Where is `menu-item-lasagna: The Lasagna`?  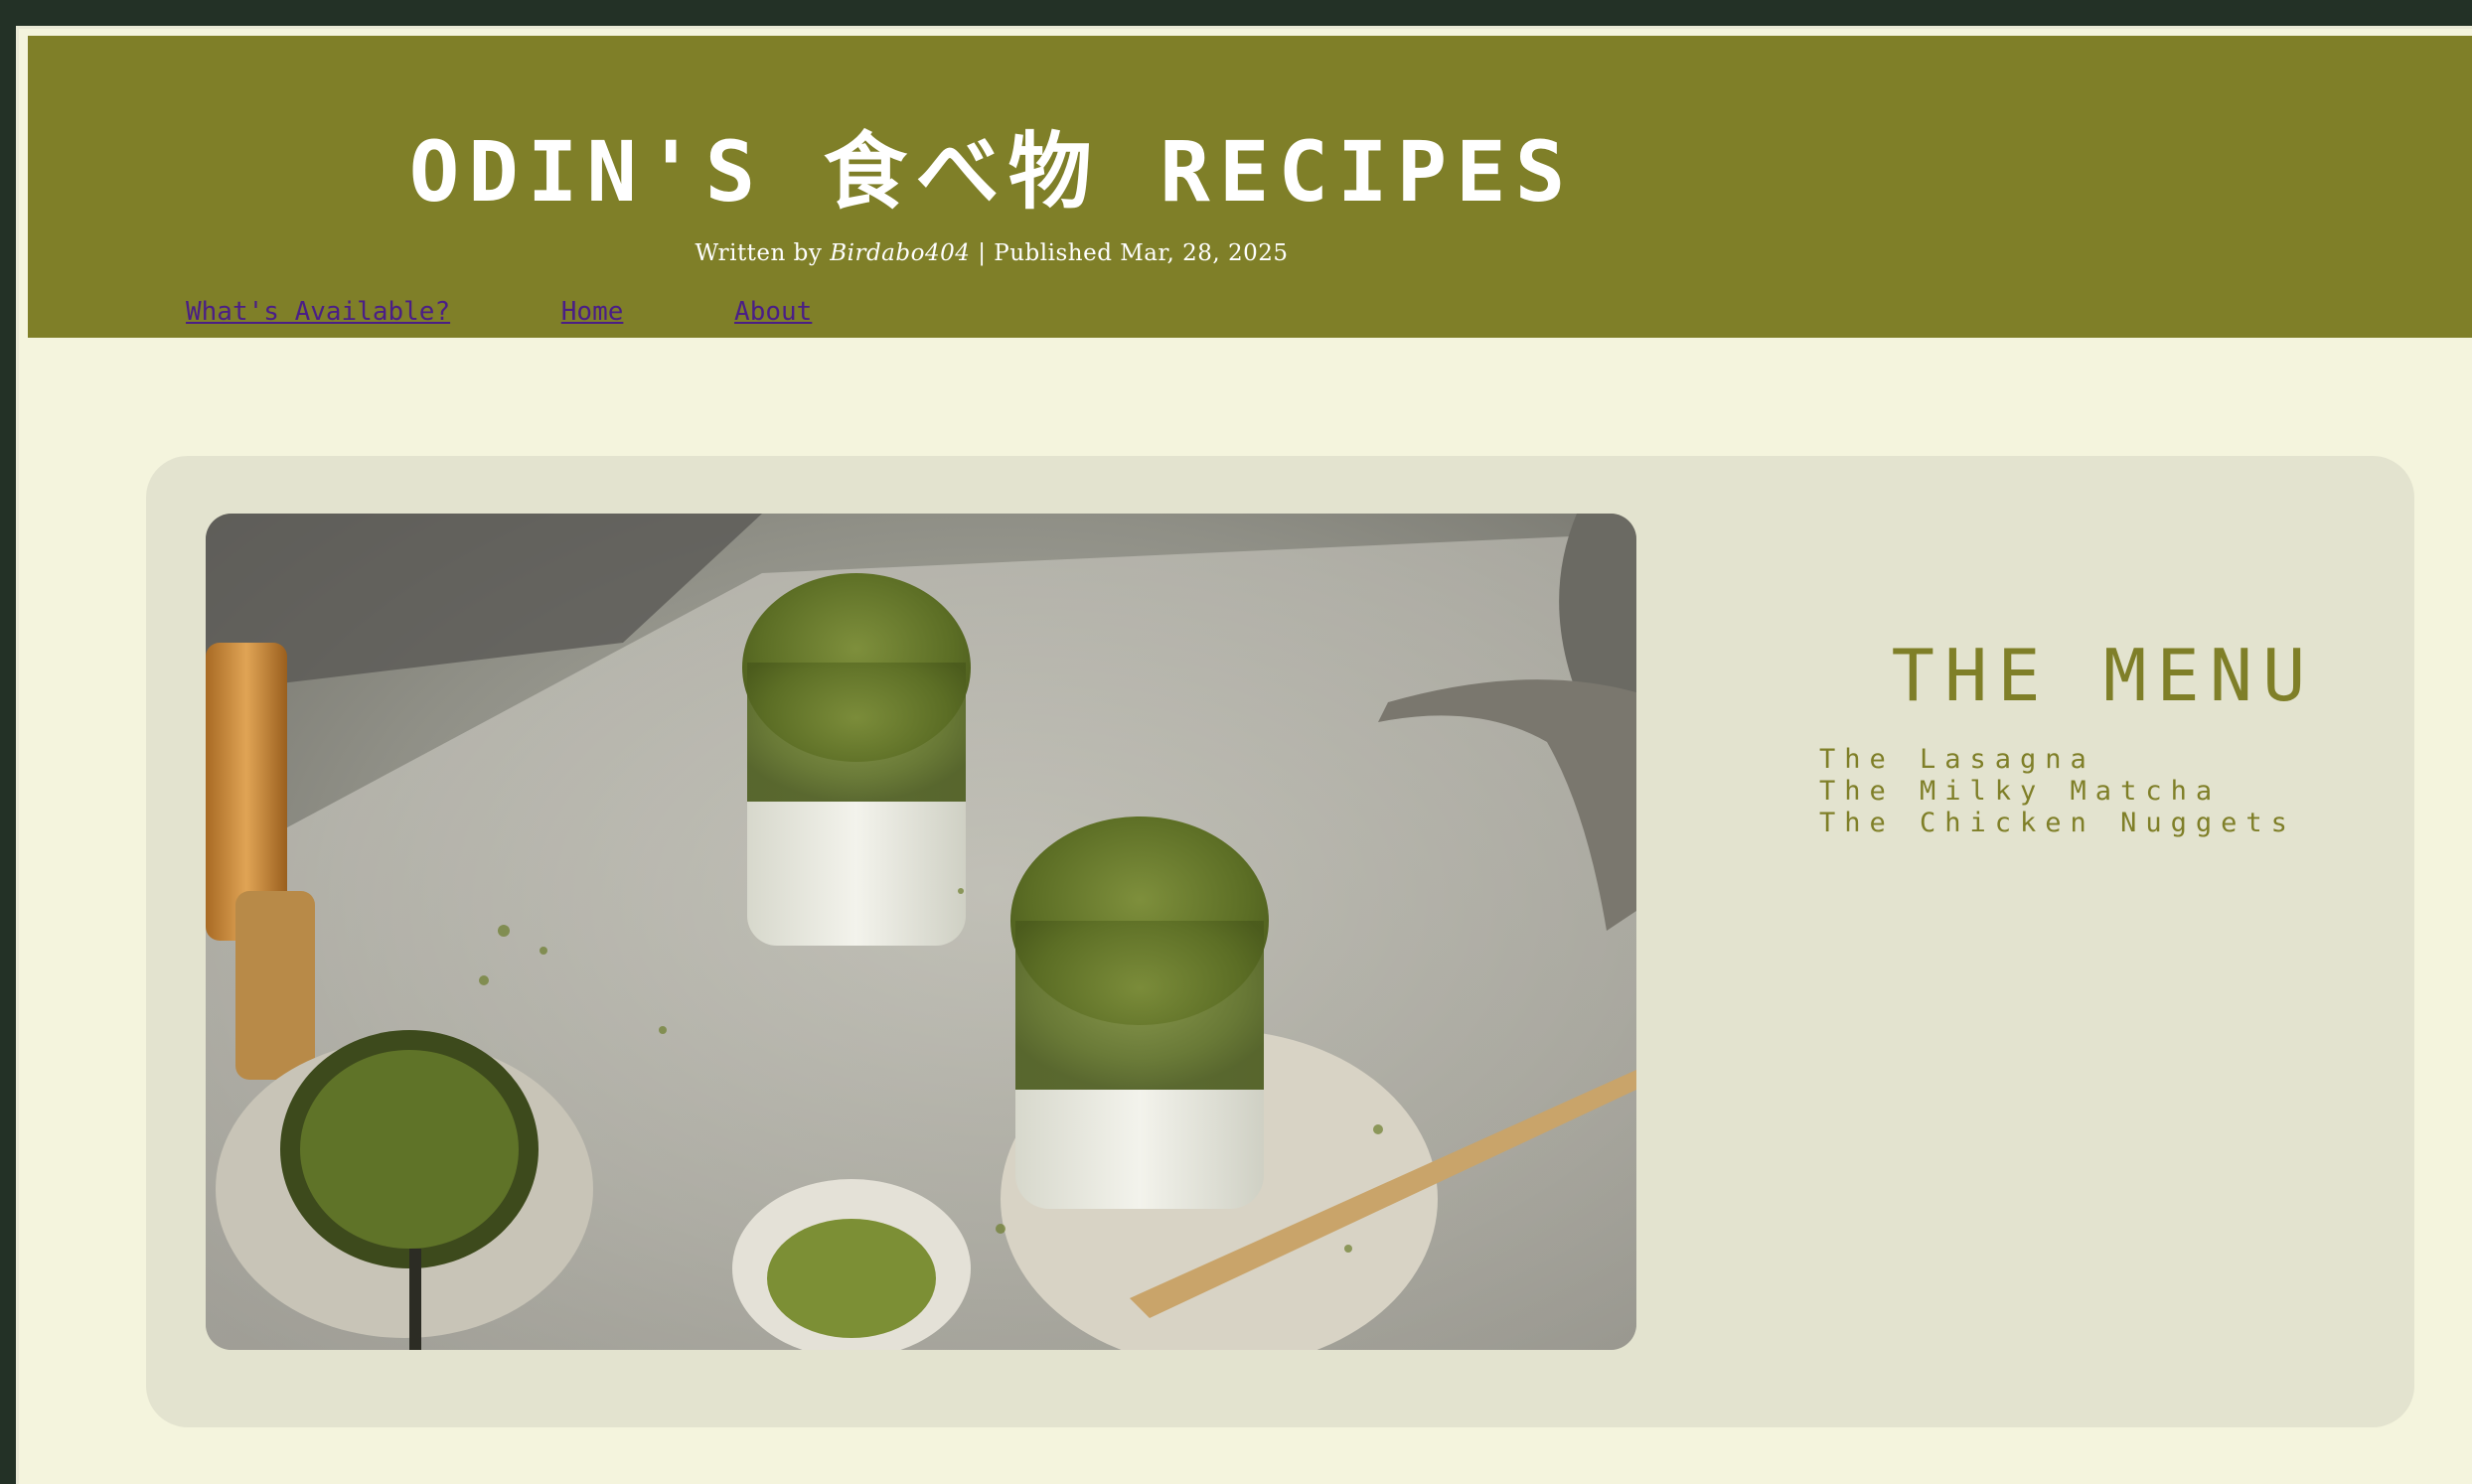 menu-item-lasagna: The Lasagna is located at coordinates (2057, 760).